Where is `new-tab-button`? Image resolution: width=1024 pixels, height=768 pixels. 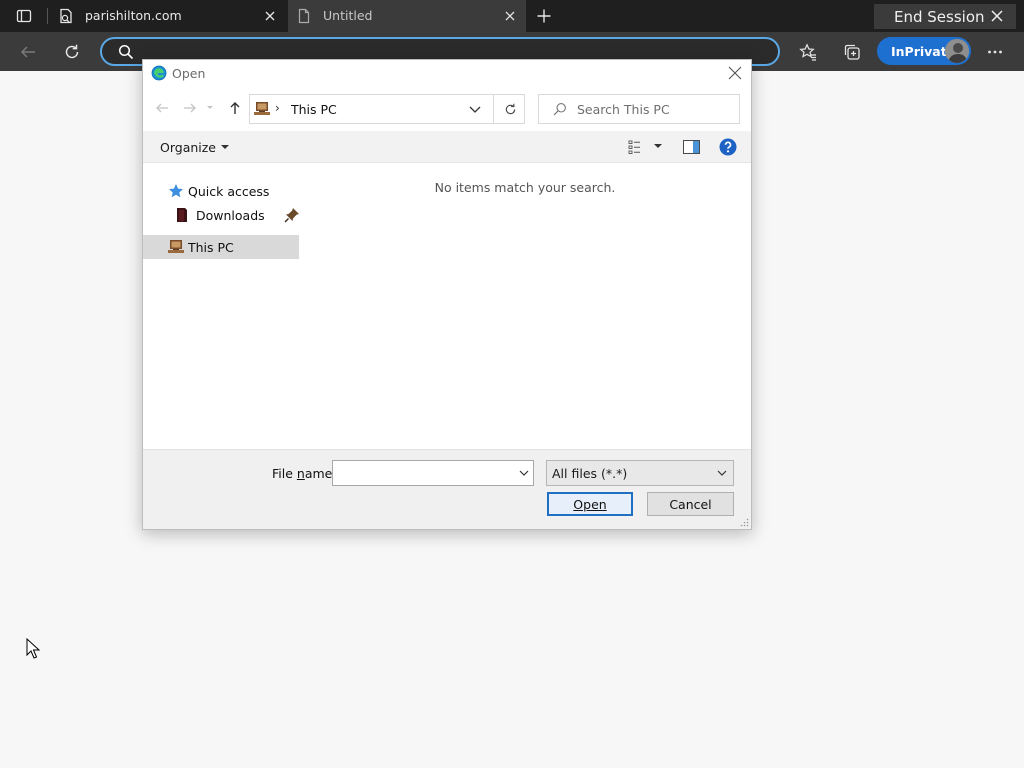 new-tab-button is located at coordinates (544, 16).